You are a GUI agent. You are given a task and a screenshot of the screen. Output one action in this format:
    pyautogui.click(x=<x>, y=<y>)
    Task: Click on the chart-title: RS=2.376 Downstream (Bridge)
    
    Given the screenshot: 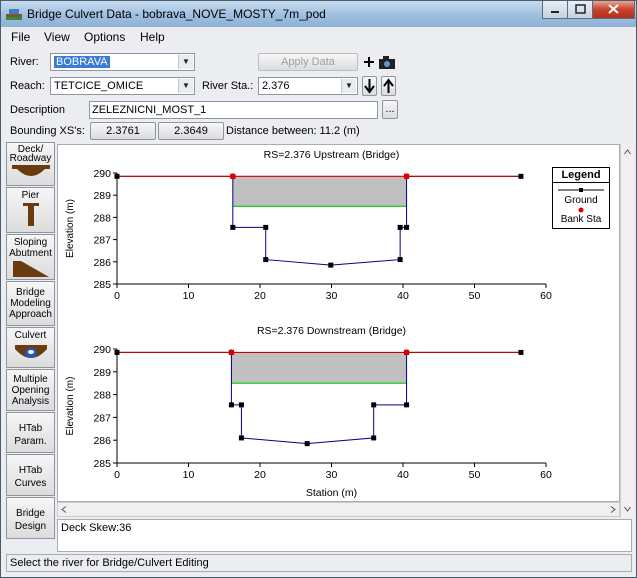 What is the action you would take?
    pyautogui.click(x=331, y=331)
    